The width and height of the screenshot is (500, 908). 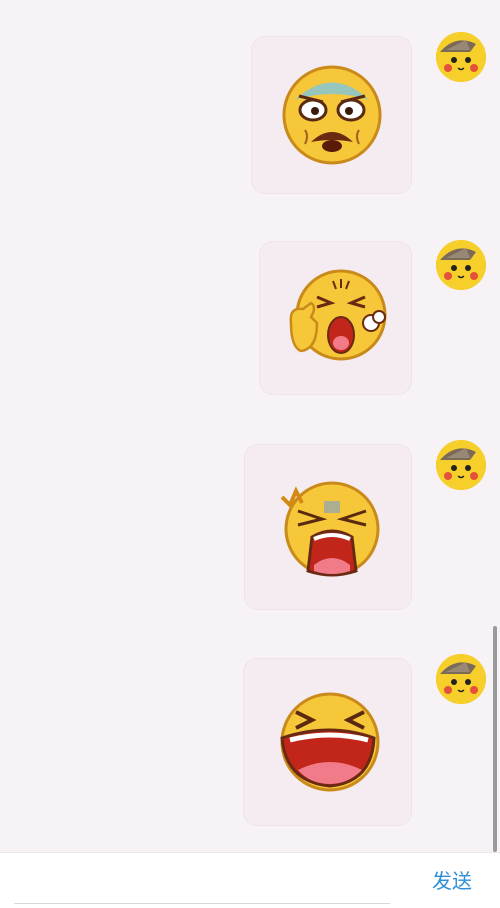 I want to click on worried-old-face-emoji, so click(x=331, y=115).